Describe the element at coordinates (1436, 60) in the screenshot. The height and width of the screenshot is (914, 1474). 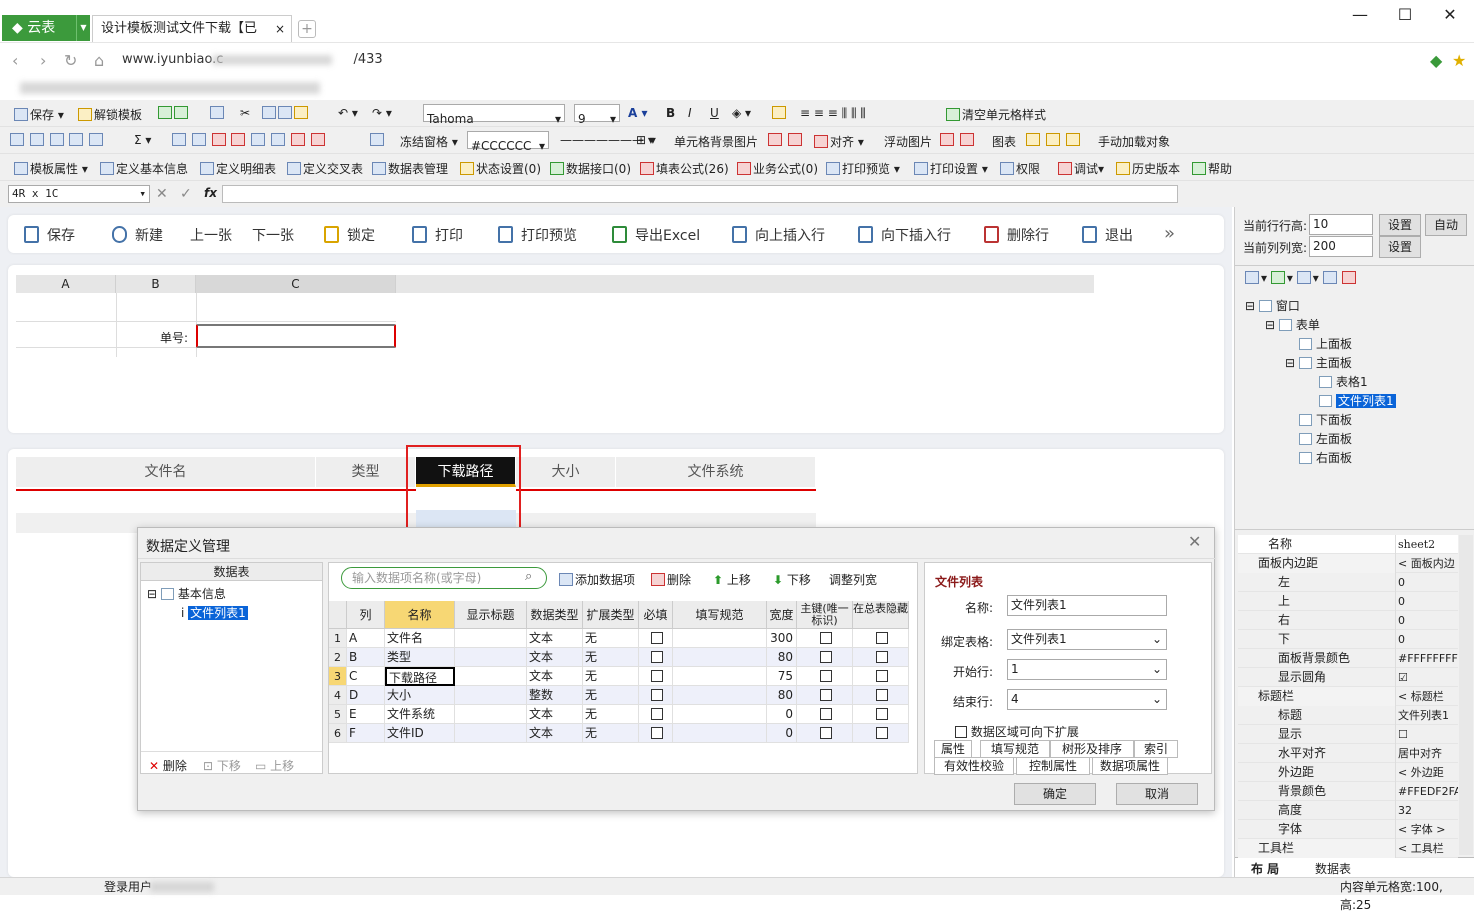
I see `extension-icon: ◆` at that location.